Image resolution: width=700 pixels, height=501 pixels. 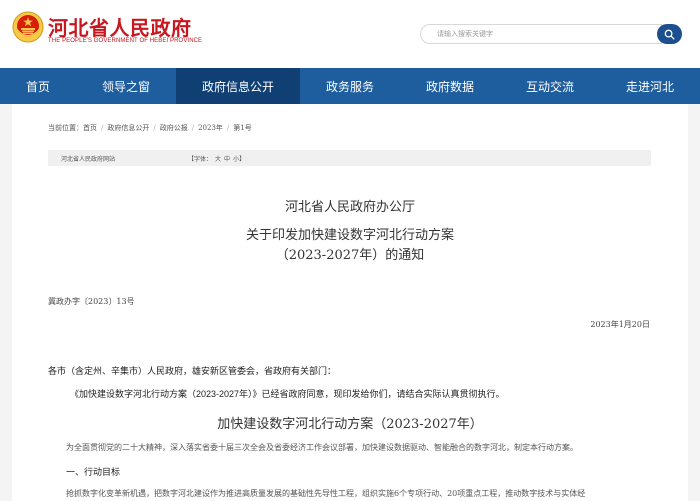 I want to click on section-heading: 一、行动目标, so click(x=93, y=472).